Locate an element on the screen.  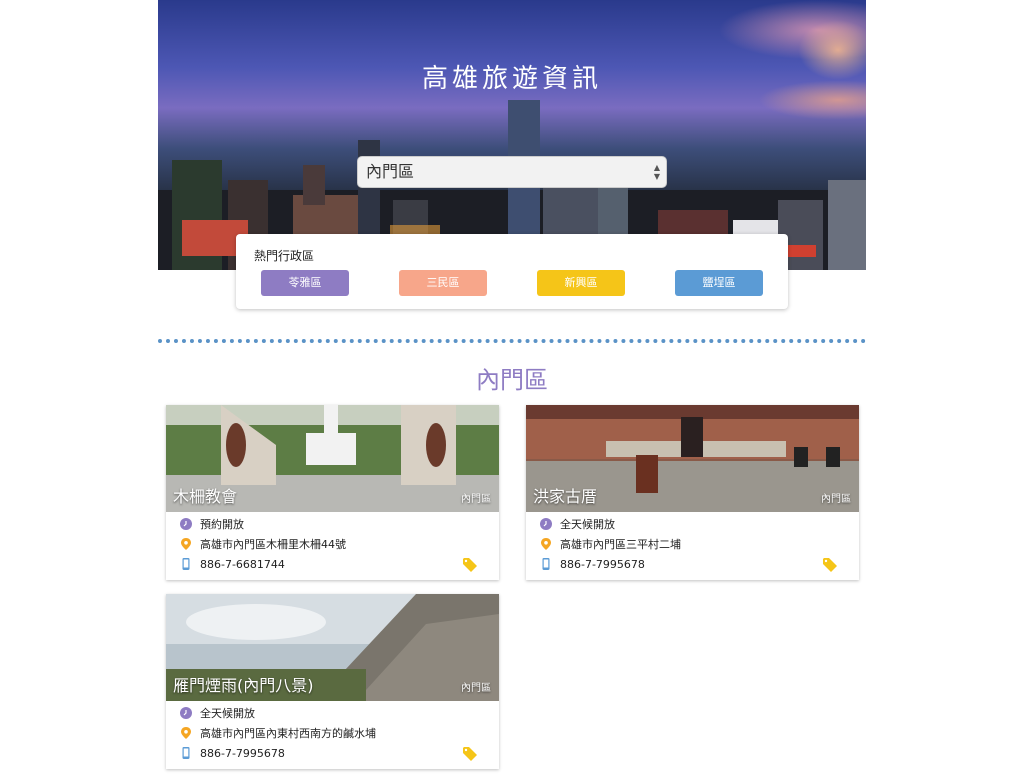
spot-name: 木柵教會 is located at coordinates (205, 496).